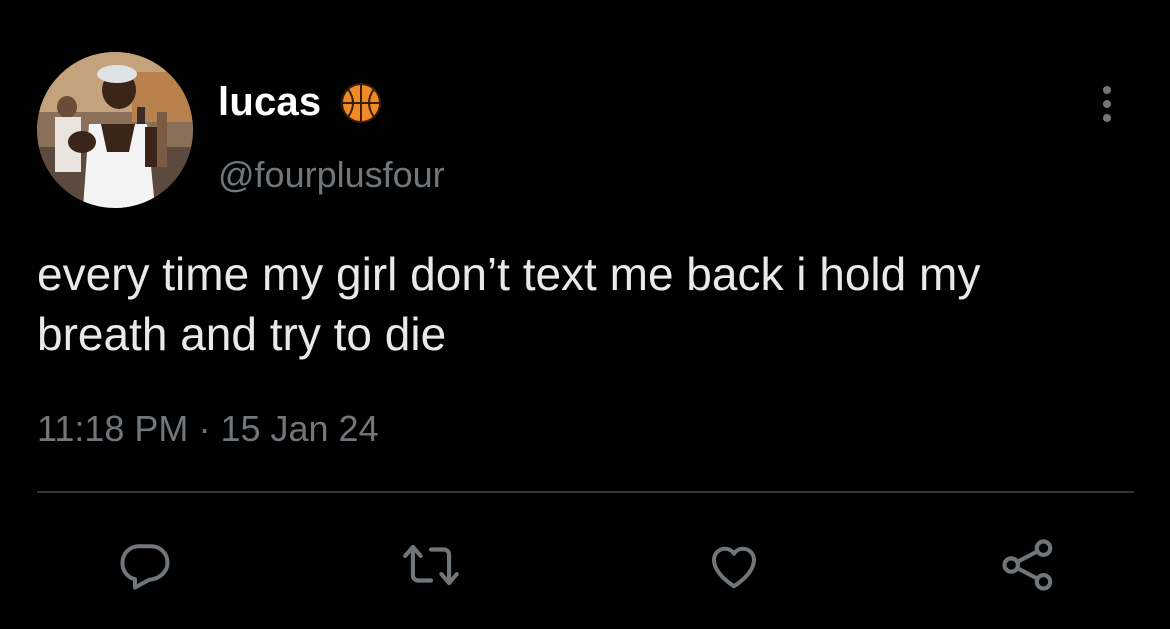 The height and width of the screenshot is (629, 1170). Describe the element at coordinates (1107, 104) in the screenshot. I see `more-options-icon` at that location.